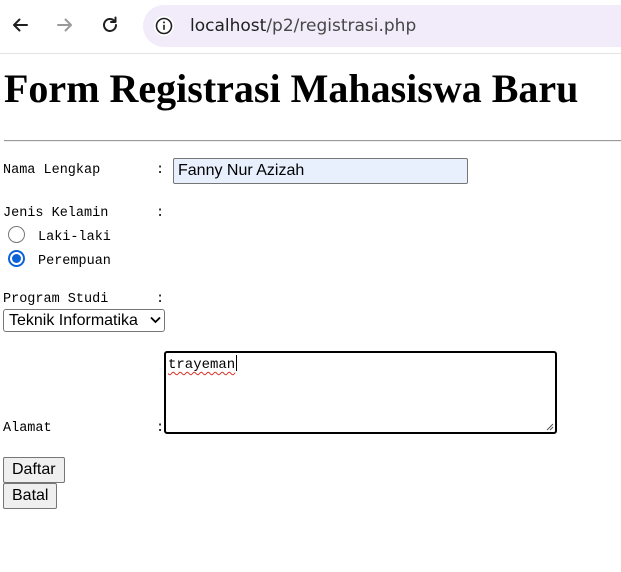  What do you see at coordinates (164, 26) in the screenshot?
I see `site-info-icon` at bounding box center [164, 26].